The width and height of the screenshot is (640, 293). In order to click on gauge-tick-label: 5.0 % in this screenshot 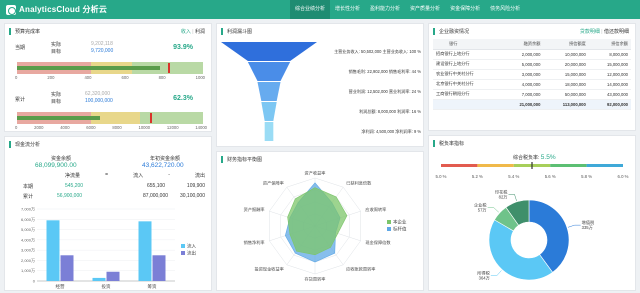, I will do `click(441, 176)`.